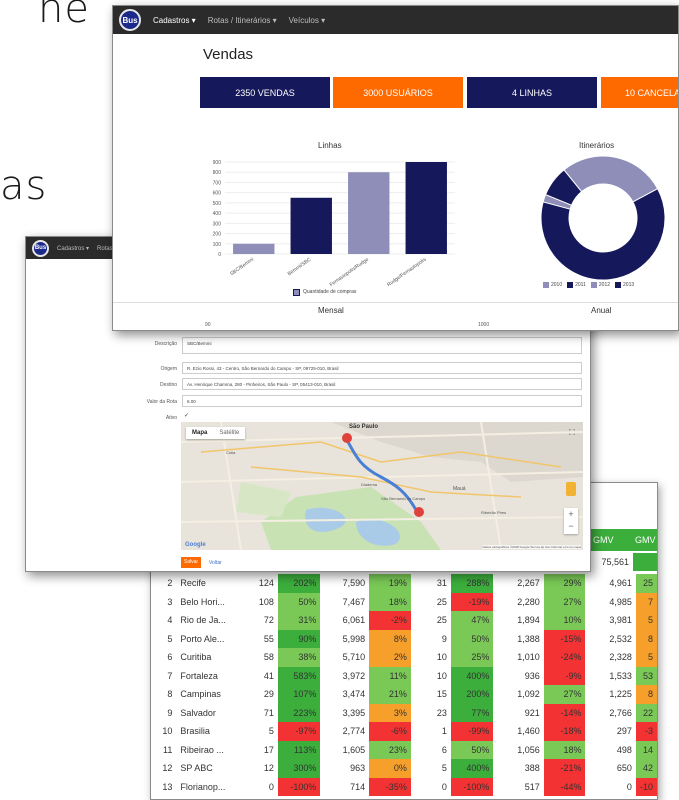 This screenshot has height=800, width=679. Describe the element at coordinates (564, 694) in the screenshot. I see `cell-p4: 27%` at that location.